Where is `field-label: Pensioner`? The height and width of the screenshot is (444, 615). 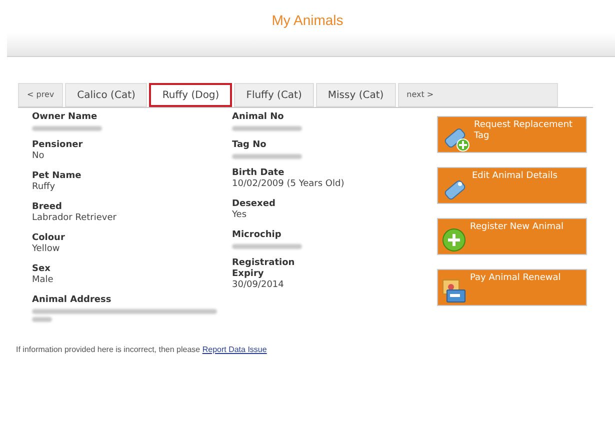 field-label: Pensioner is located at coordinates (58, 145).